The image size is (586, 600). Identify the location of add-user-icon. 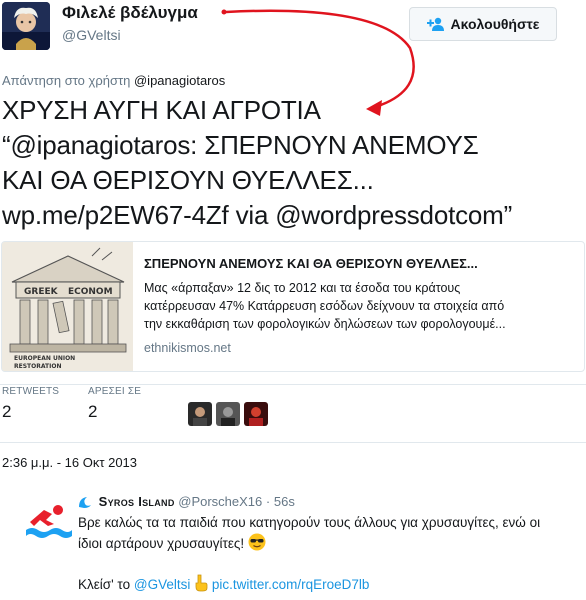
(435, 24).